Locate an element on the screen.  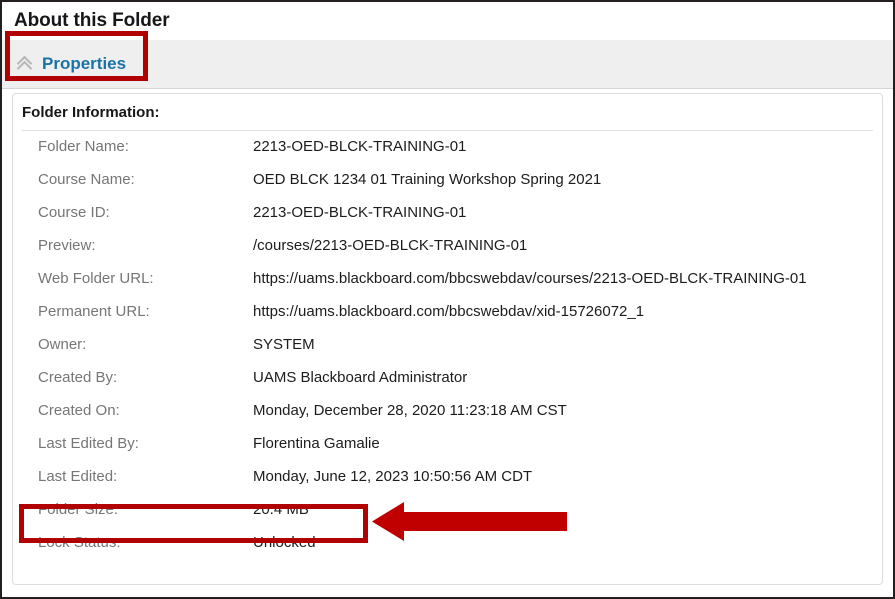
table-row: Course ID: 2213-OED-BLCK-TRAINING-01 is located at coordinates (447, 220).